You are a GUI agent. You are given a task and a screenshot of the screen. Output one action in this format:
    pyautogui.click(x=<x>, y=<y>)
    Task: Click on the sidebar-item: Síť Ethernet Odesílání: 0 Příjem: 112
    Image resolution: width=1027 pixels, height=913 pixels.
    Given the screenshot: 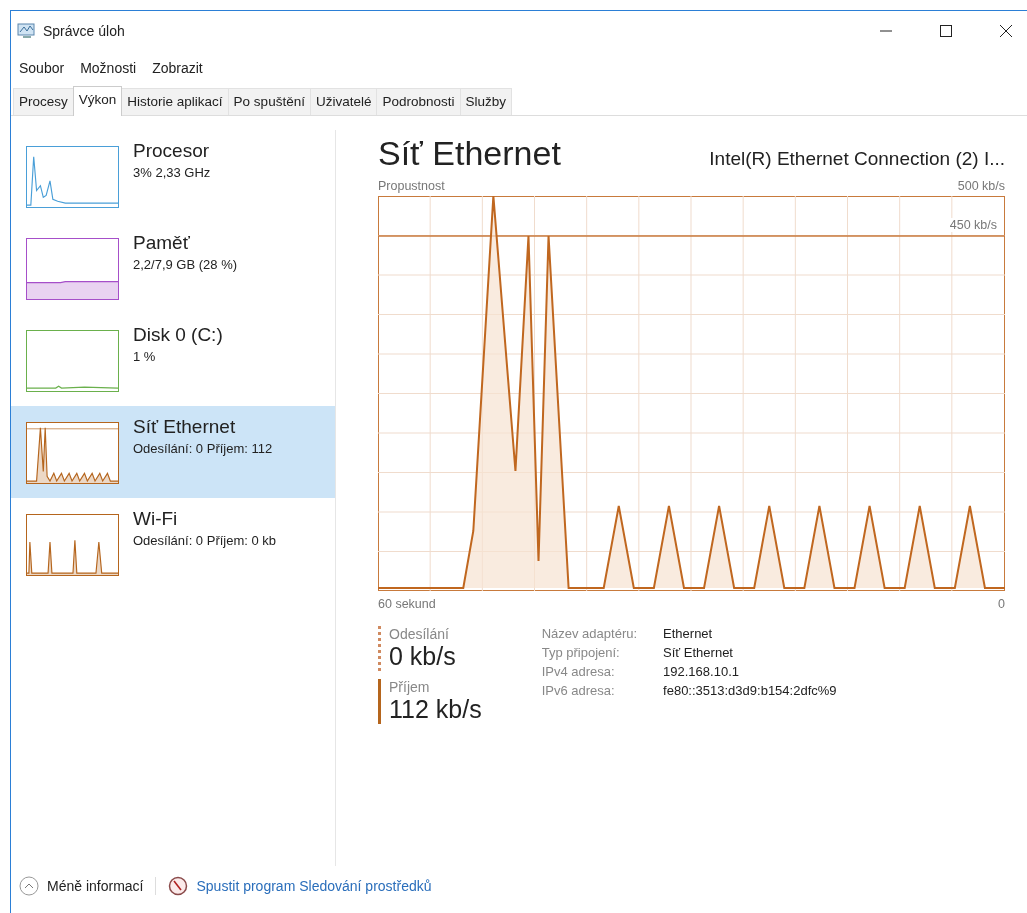 What is the action you would take?
    pyautogui.click(x=173, y=452)
    